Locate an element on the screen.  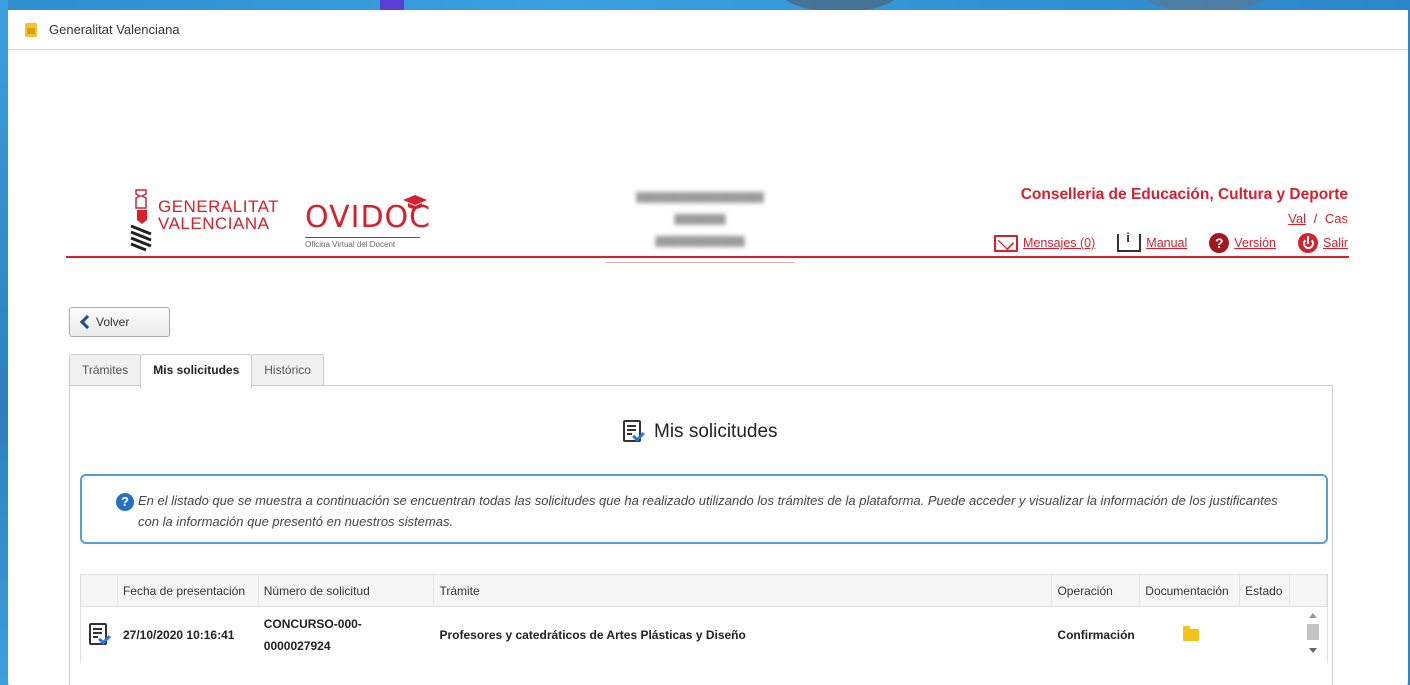
crest-icon is located at coordinates (141, 220).